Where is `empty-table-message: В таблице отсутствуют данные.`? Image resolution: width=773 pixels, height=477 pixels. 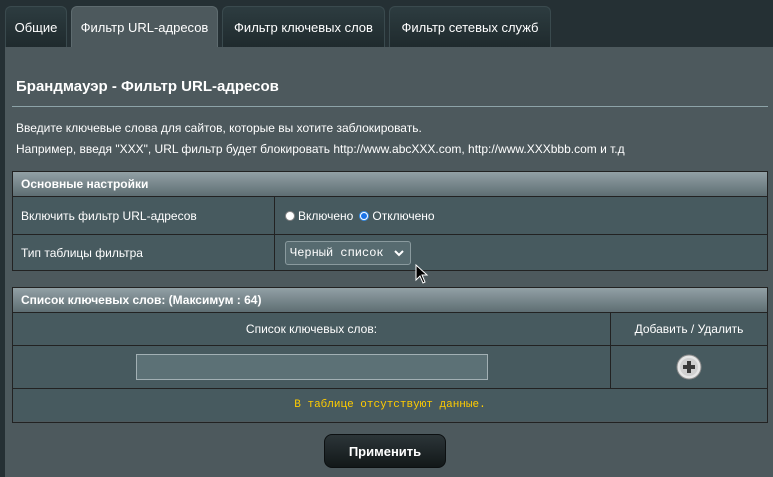 empty-table-message: В таблице отсутствуют данные. is located at coordinates (390, 404).